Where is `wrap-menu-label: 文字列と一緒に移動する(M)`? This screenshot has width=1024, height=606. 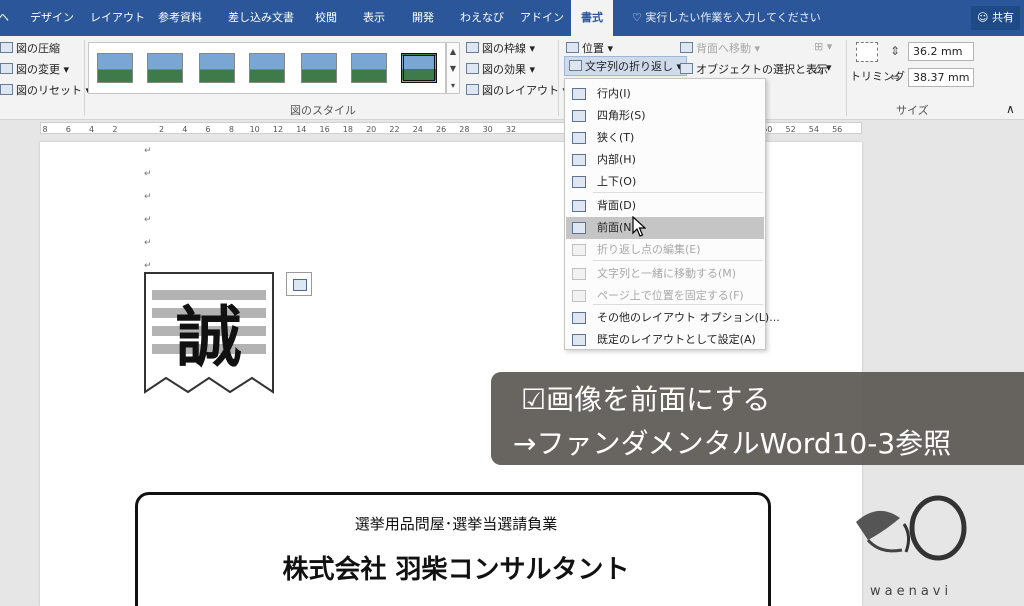
wrap-menu-label: 文字列と一緒に移動する(M) is located at coordinates (667, 273).